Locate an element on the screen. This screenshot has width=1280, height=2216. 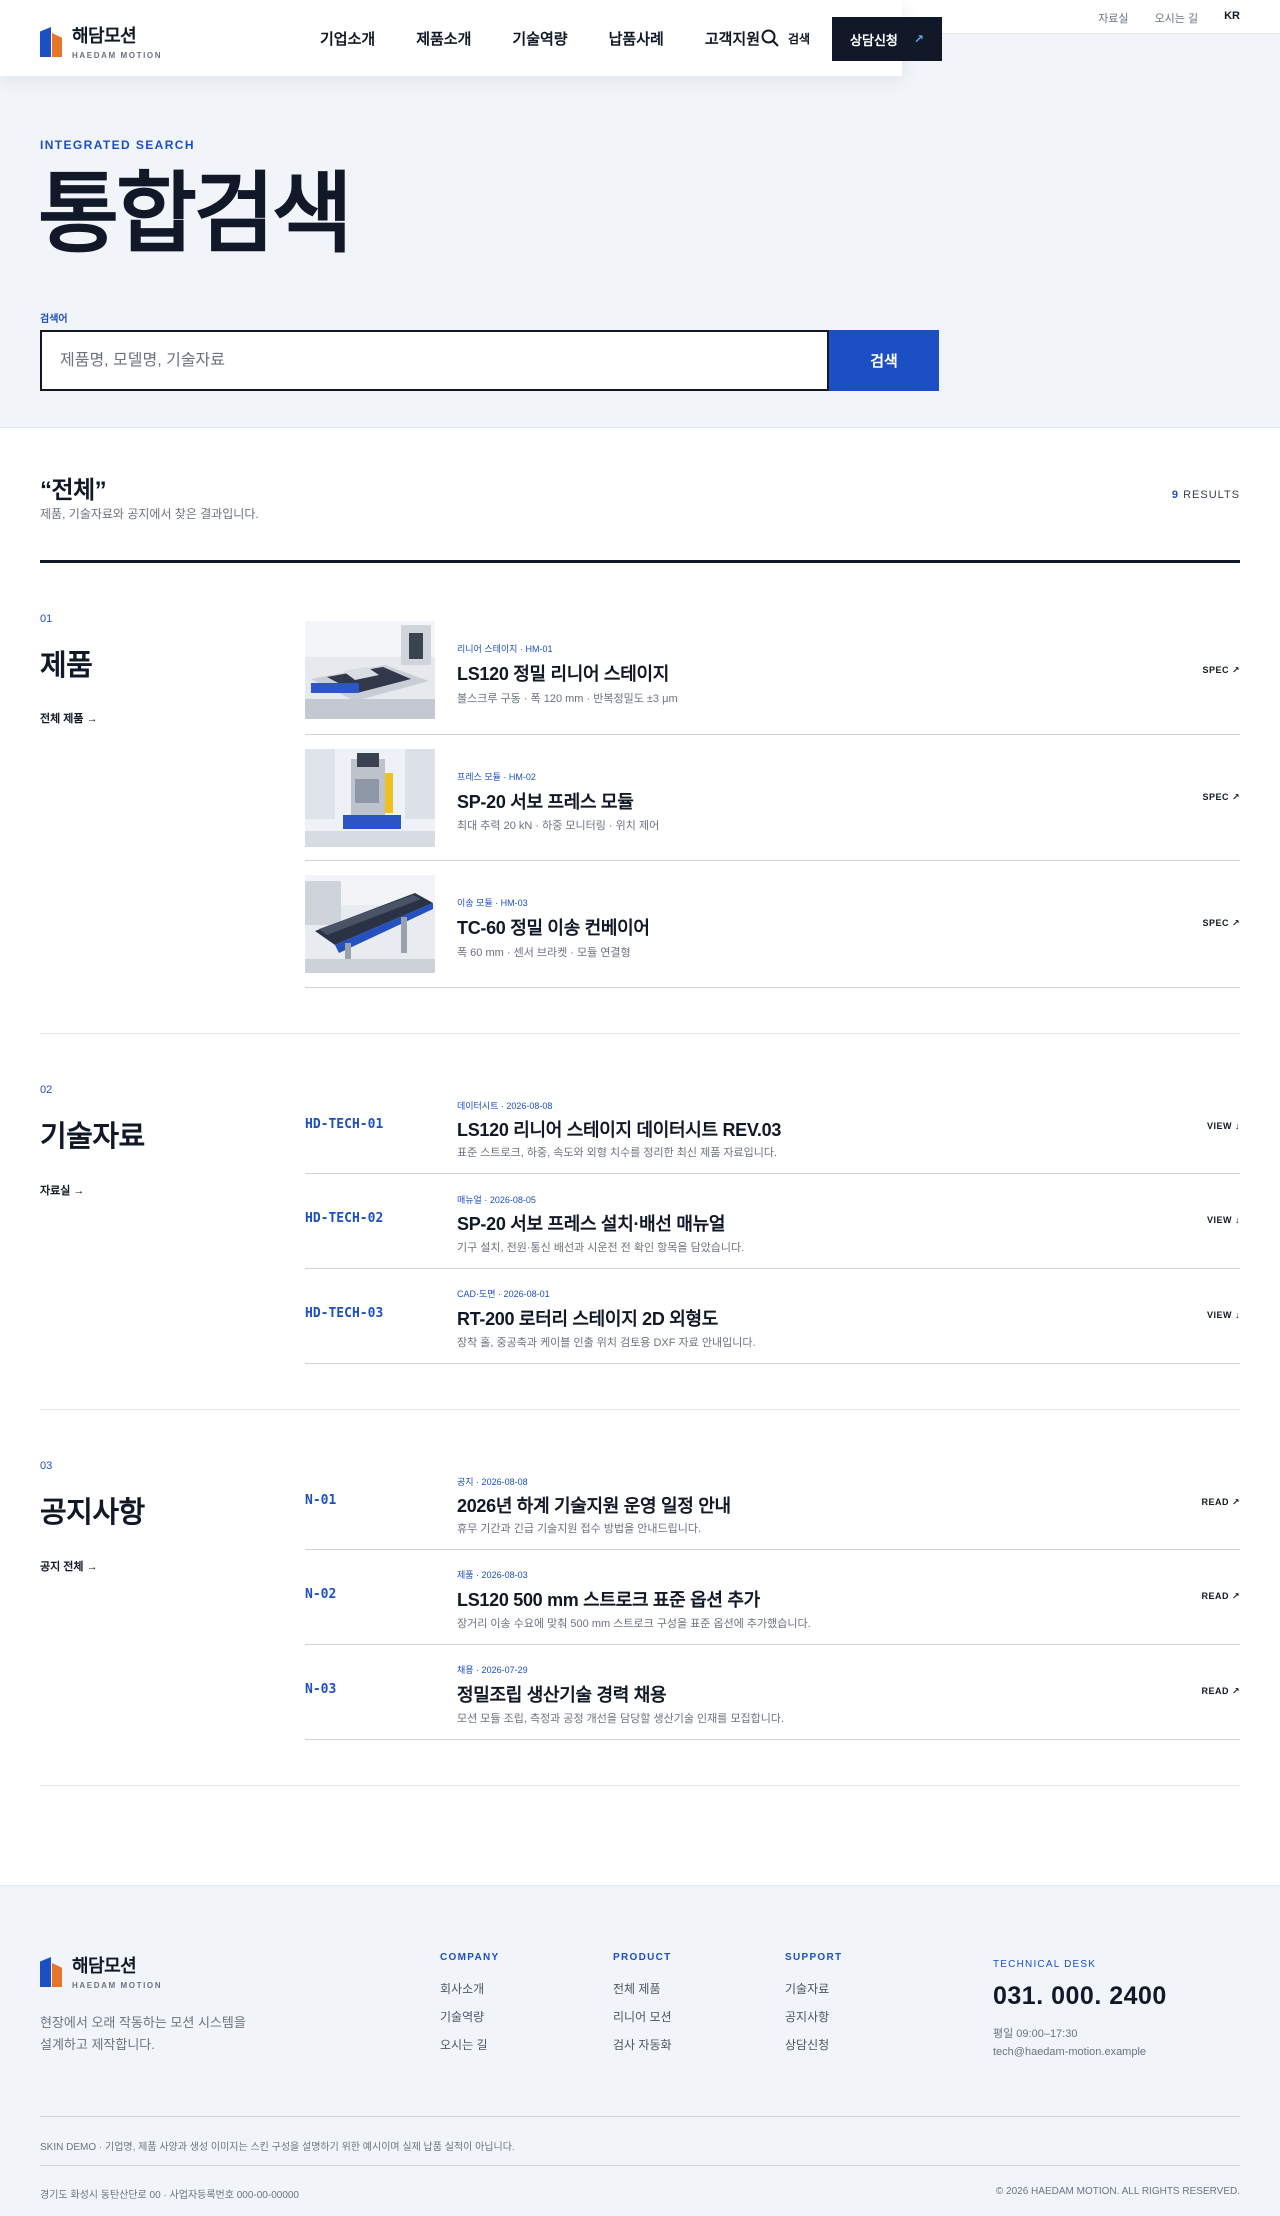
brand-name-en: HAEDAM MOTION is located at coordinates (117, 55).